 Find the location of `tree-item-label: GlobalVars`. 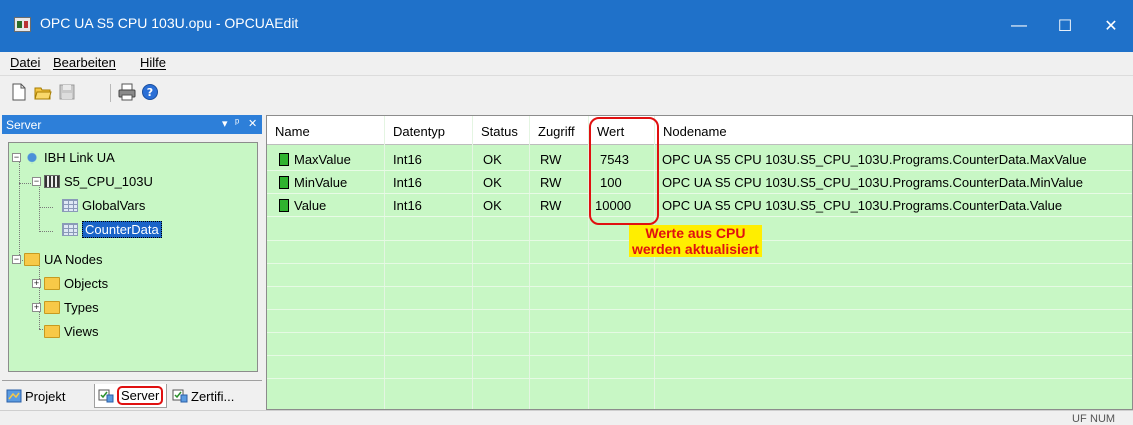

tree-item-label: GlobalVars is located at coordinates (114, 205).